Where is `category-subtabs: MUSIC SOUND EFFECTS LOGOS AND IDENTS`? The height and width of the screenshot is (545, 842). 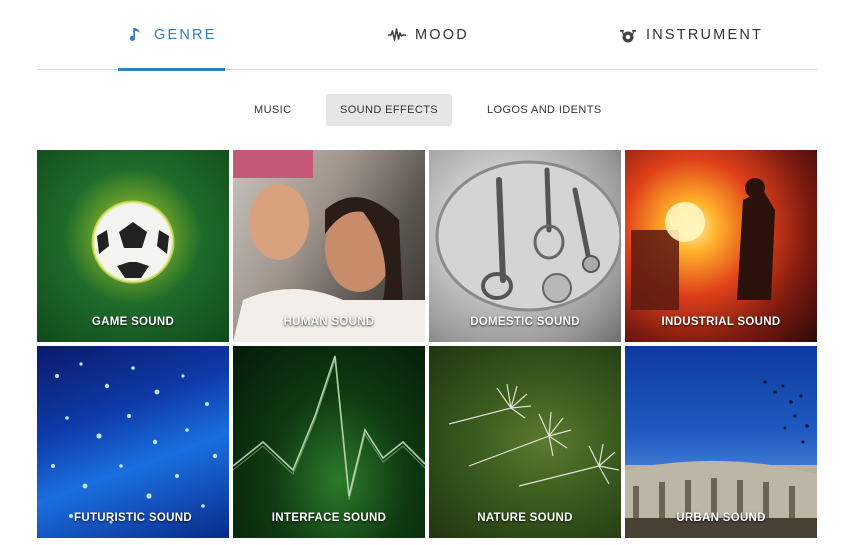
category-subtabs: MUSIC SOUND EFFECTS LOGOS AND IDENTS is located at coordinates (421, 110).